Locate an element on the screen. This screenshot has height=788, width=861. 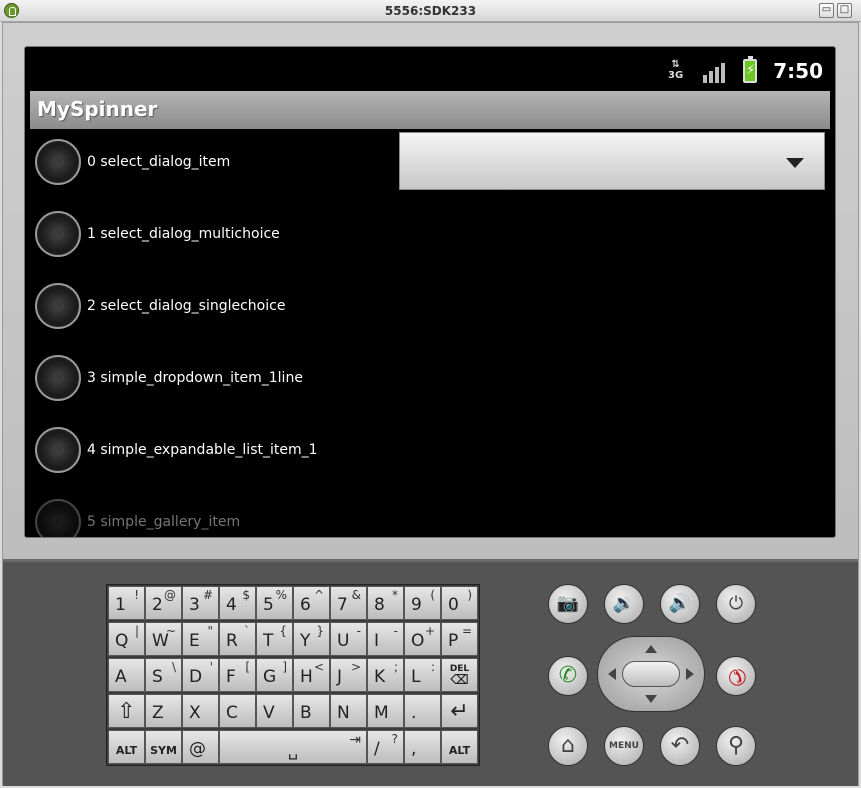
end-call-button: ✆ is located at coordinates (736, 676).